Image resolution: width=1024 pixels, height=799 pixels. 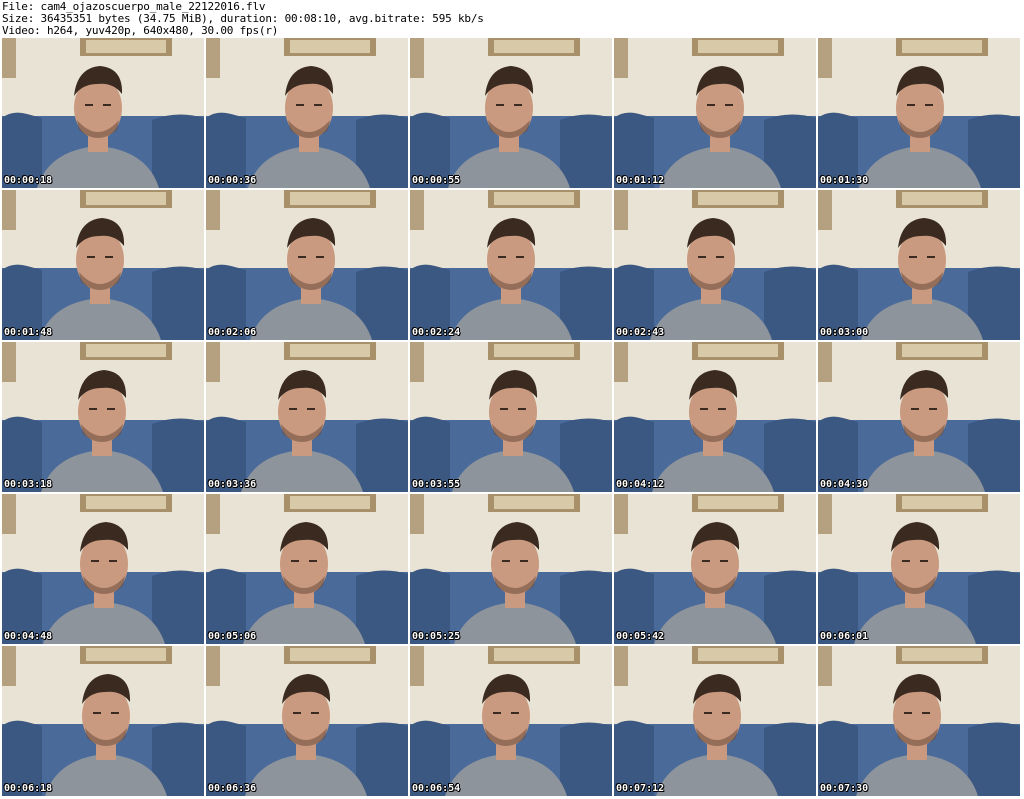 I want to click on thumbnail-frame: 00:02:24, so click(x=511, y=265).